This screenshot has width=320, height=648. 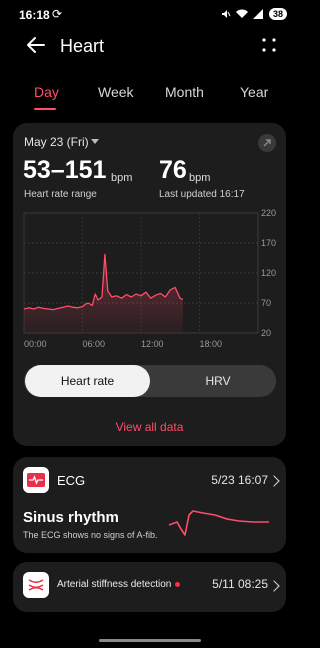 What do you see at coordinates (269, 45) in the screenshot?
I see `more-options-icon` at bounding box center [269, 45].